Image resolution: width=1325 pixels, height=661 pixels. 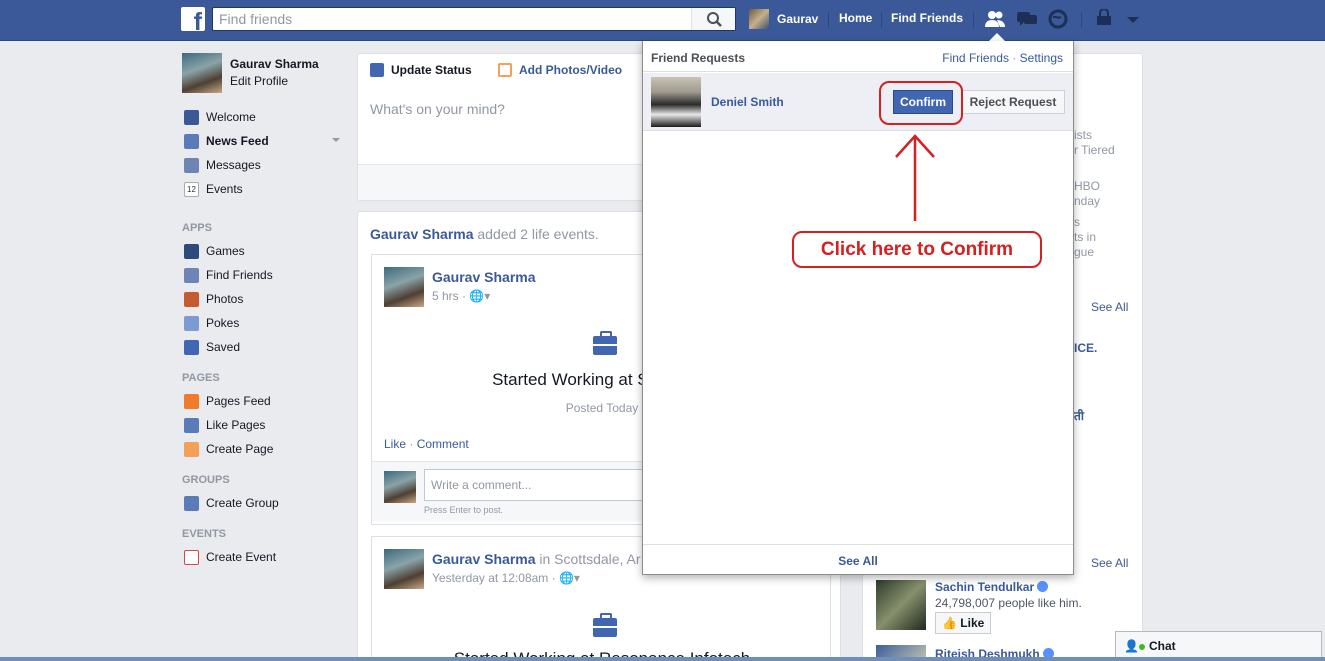 What do you see at coordinates (1041, 58) in the screenshot?
I see `settings-link: Settings` at bounding box center [1041, 58].